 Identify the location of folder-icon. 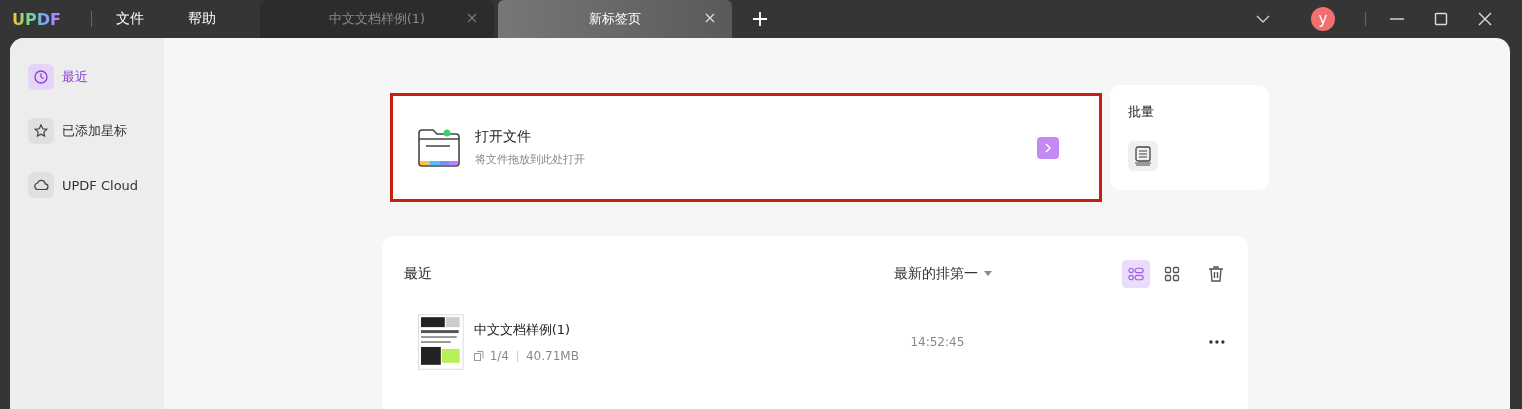
(439, 147).